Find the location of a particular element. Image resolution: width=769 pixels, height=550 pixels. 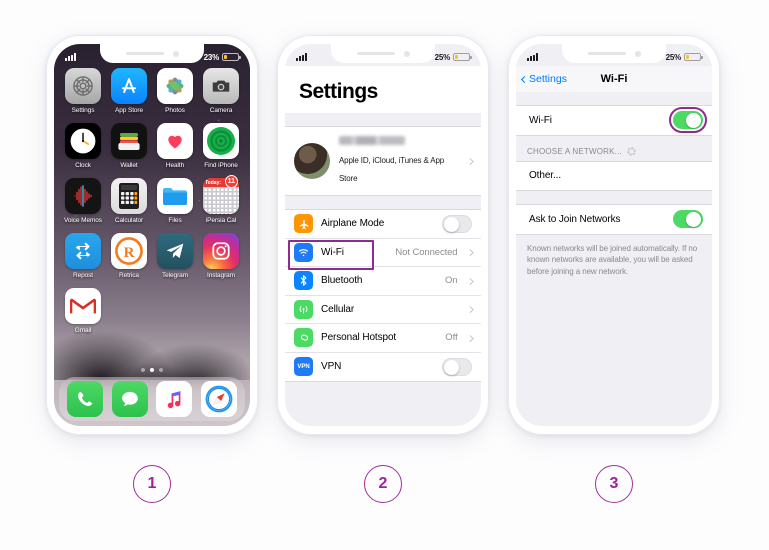

app-icon-telegram: Telegram is located at coordinates (175, 256).